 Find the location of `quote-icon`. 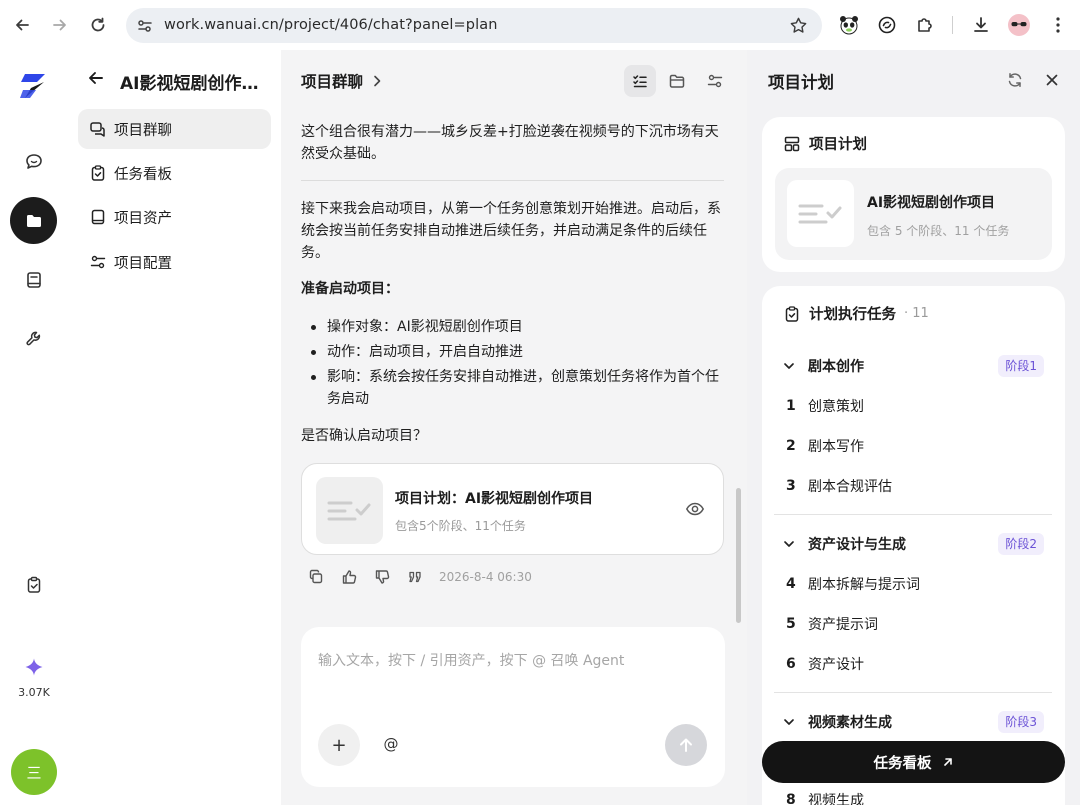

quote-icon is located at coordinates (415, 577).